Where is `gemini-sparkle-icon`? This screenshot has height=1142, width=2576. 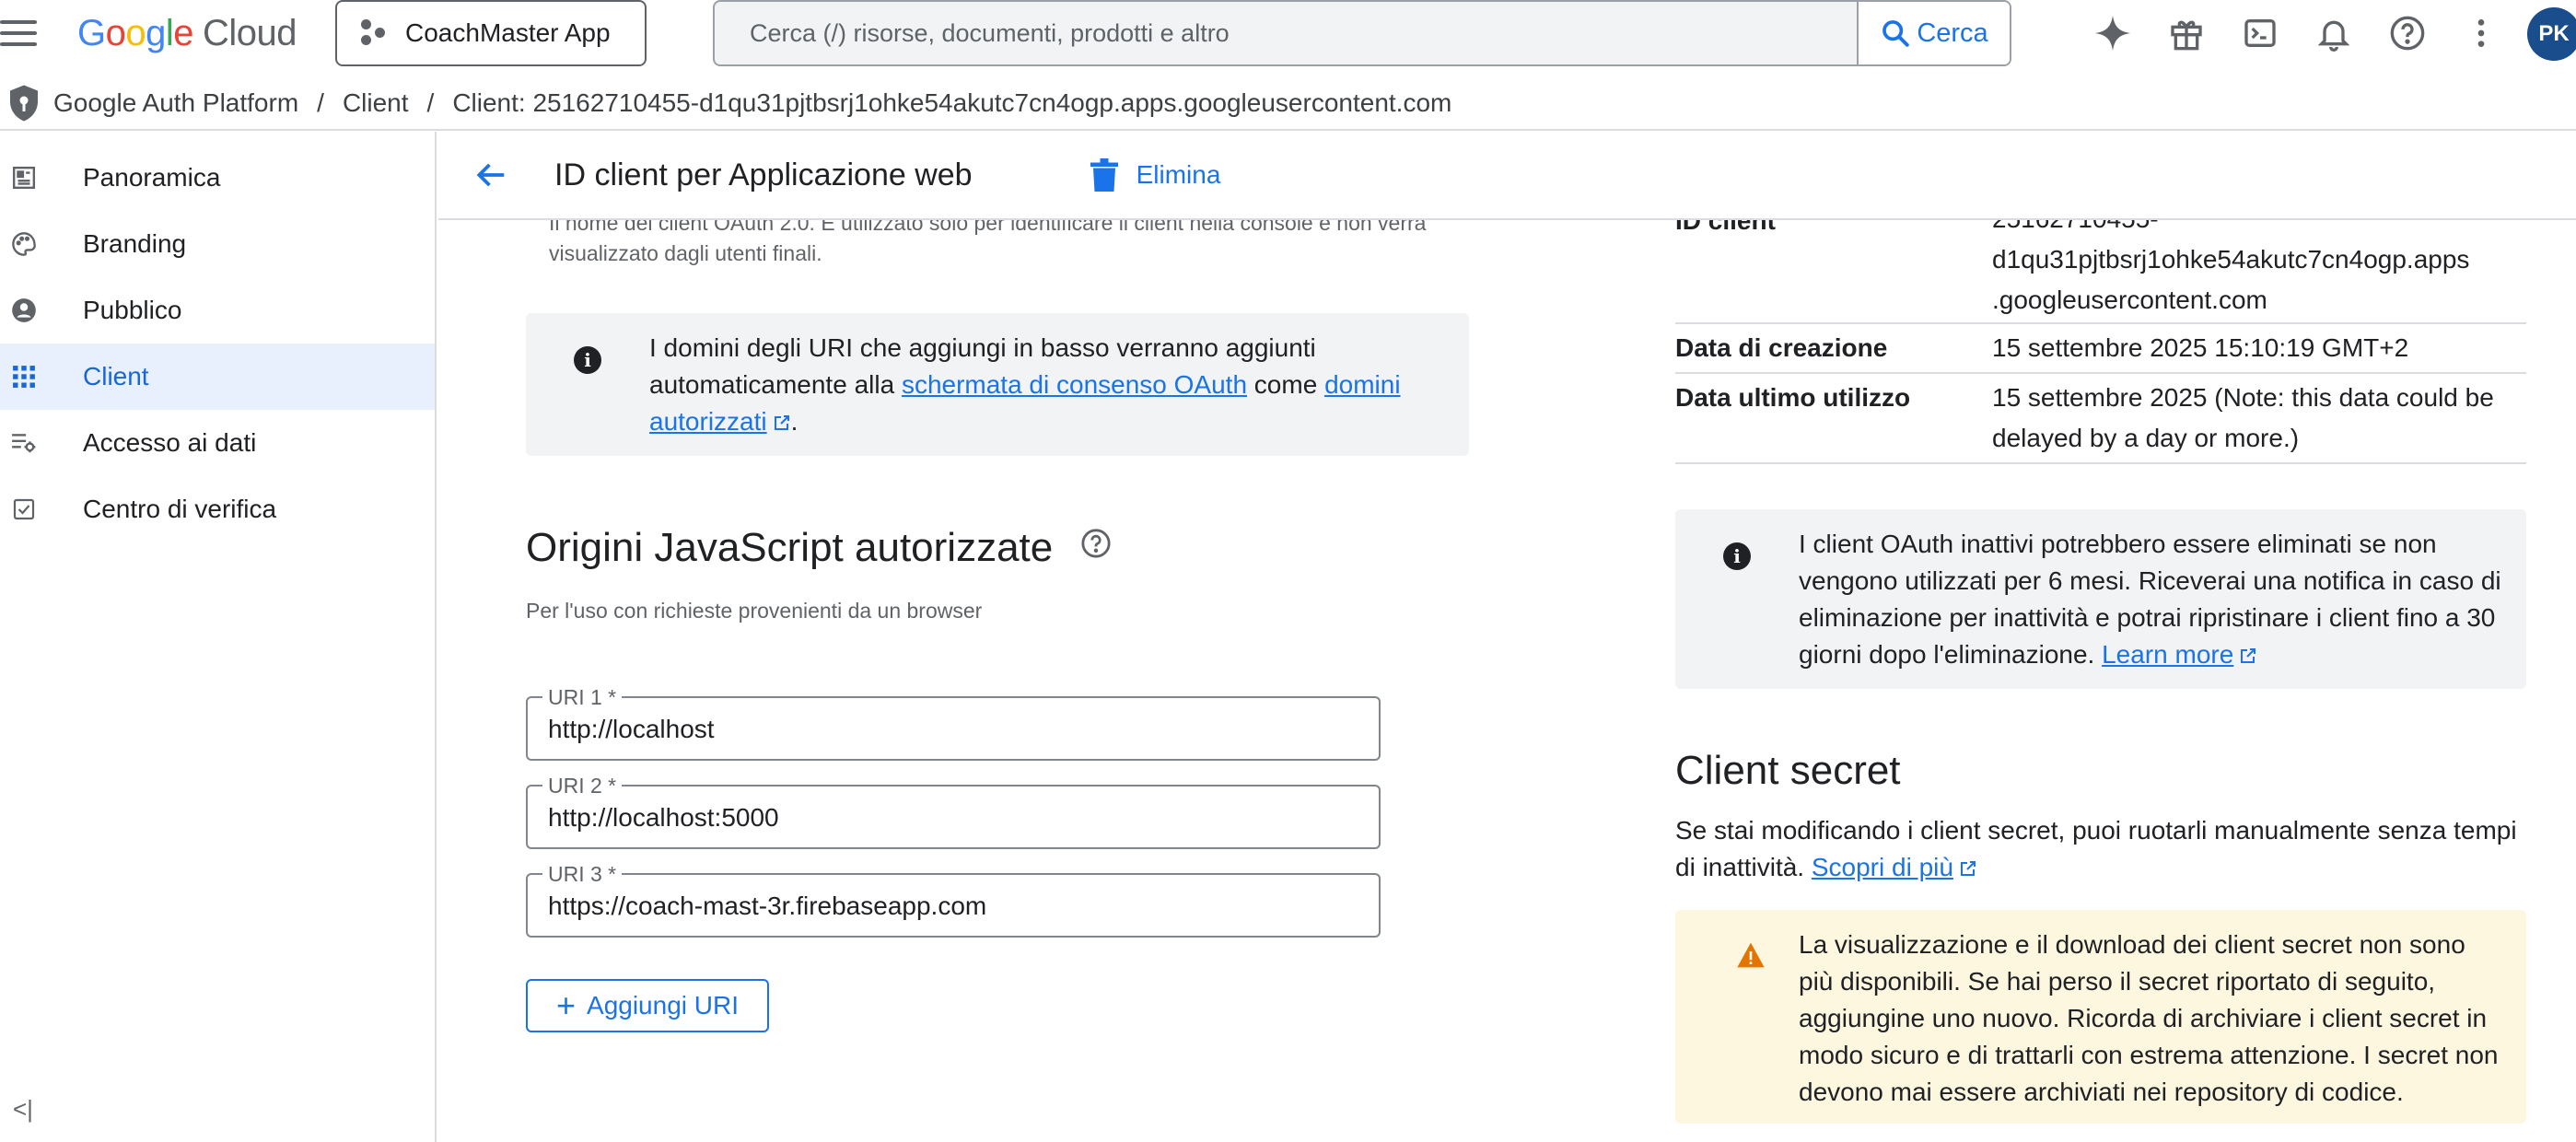
gemini-sparkle-icon is located at coordinates (2112, 33).